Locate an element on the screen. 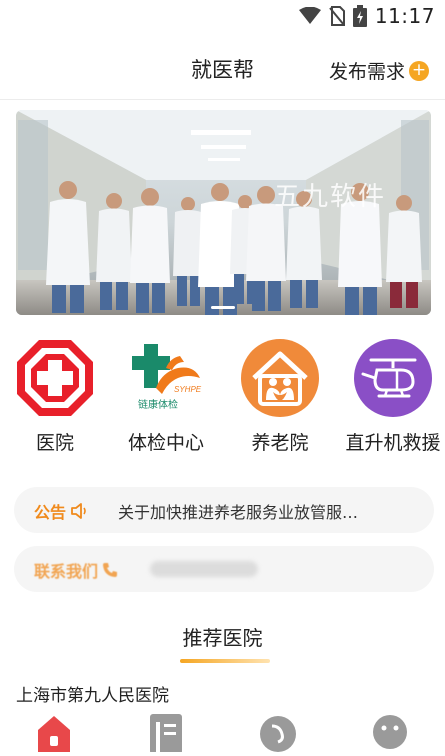 The width and height of the screenshot is (445, 756). category-helicopter-rescue: 直升机救援 is located at coordinates (391, 396).